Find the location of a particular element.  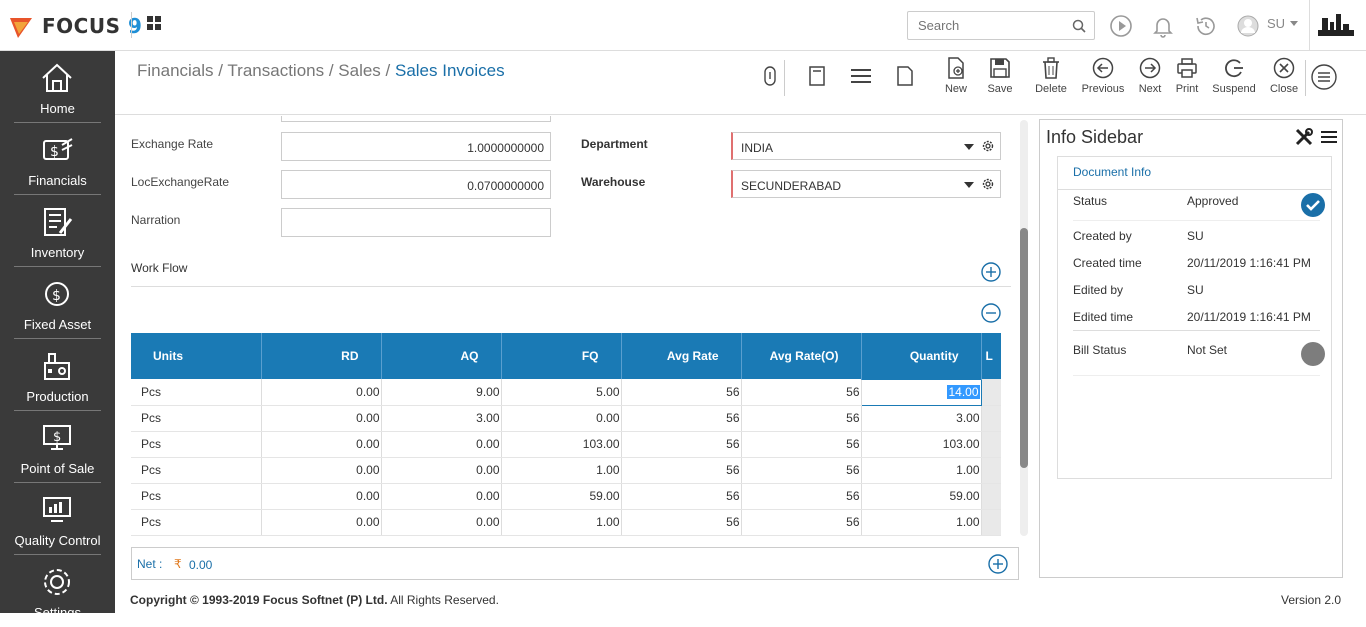

column-header-quantity: Quantity is located at coordinates (921, 356).